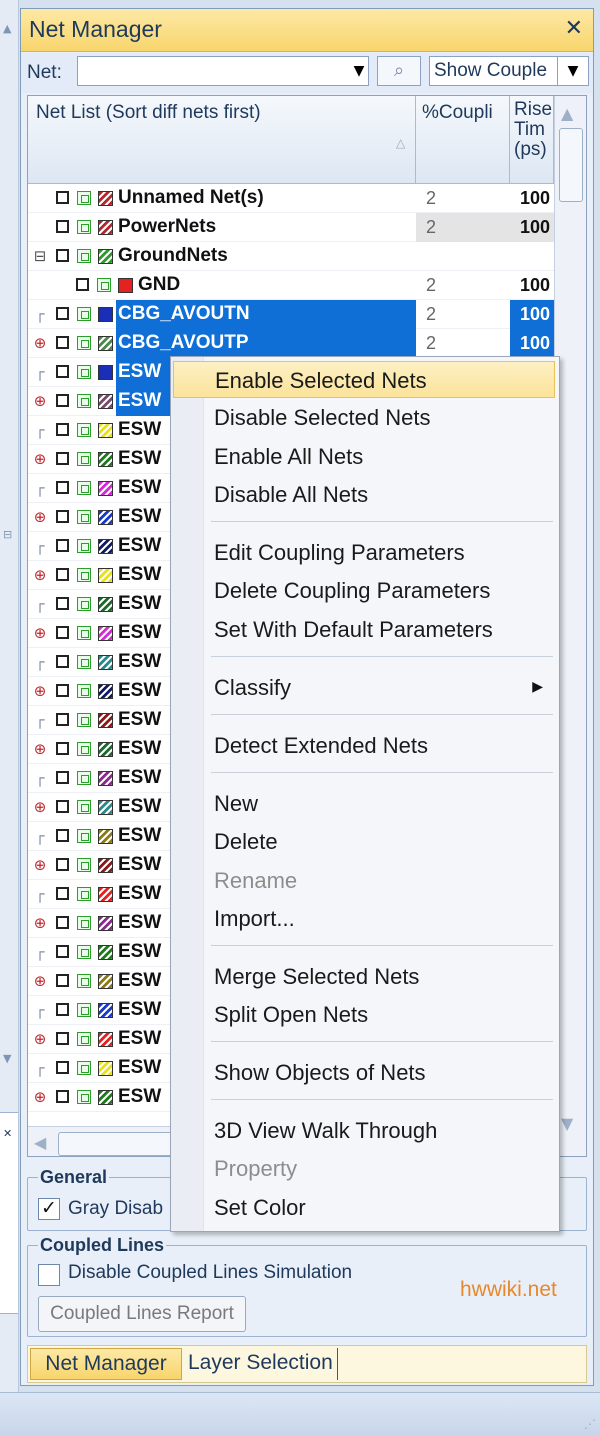 This screenshot has width=600, height=1435. What do you see at coordinates (567, 113) in the screenshot?
I see `scroll-up-icon: ▲` at bounding box center [567, 113].